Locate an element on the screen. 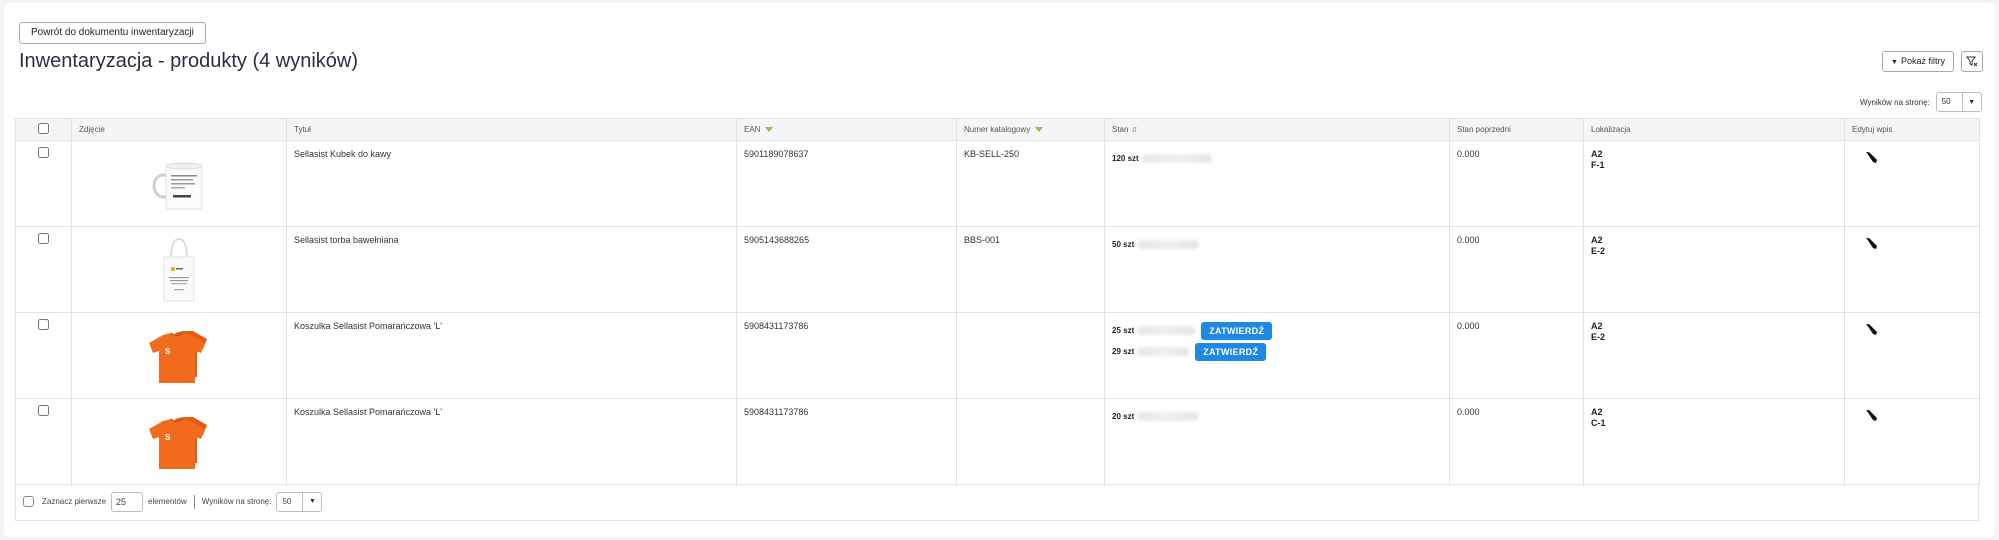 This screenshot has width=1999, height=540. divider is located at coordinates (194, 501).